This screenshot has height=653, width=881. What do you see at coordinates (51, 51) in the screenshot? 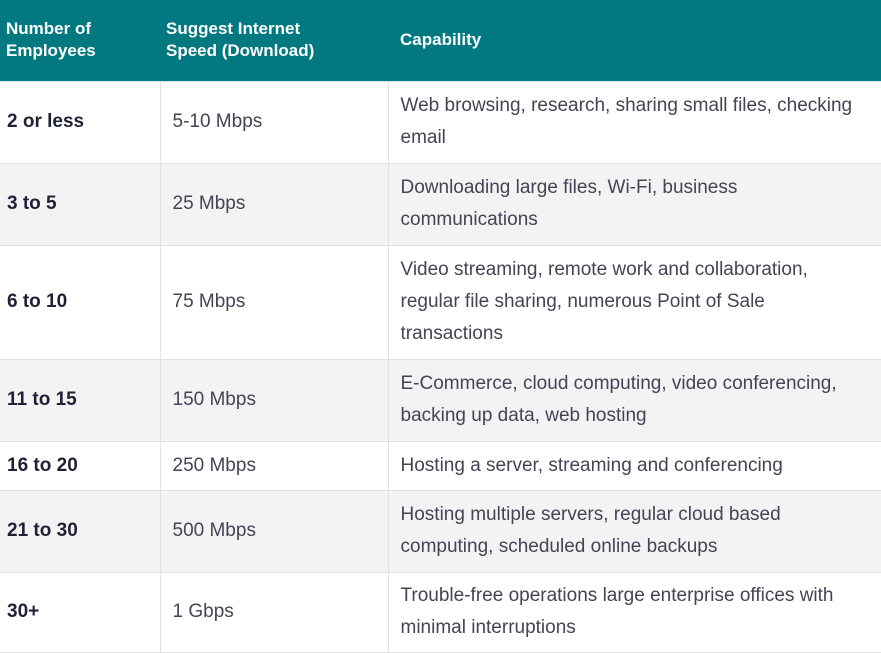
I see `header-employees-line2: Employees` at bounding box center [51, 51].